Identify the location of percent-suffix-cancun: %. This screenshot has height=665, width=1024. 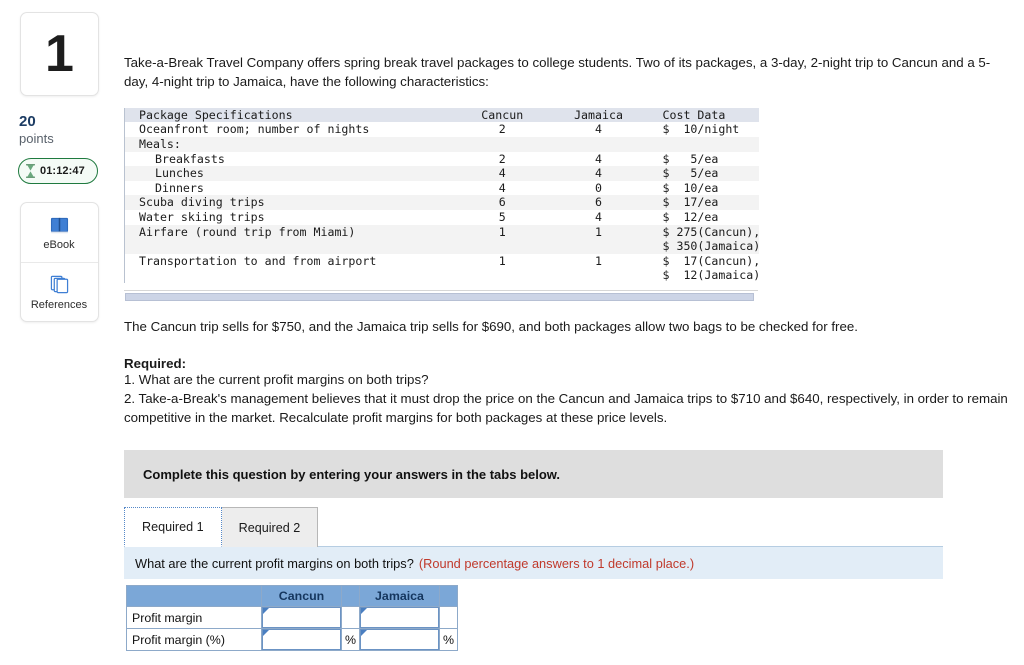
(350, 640).